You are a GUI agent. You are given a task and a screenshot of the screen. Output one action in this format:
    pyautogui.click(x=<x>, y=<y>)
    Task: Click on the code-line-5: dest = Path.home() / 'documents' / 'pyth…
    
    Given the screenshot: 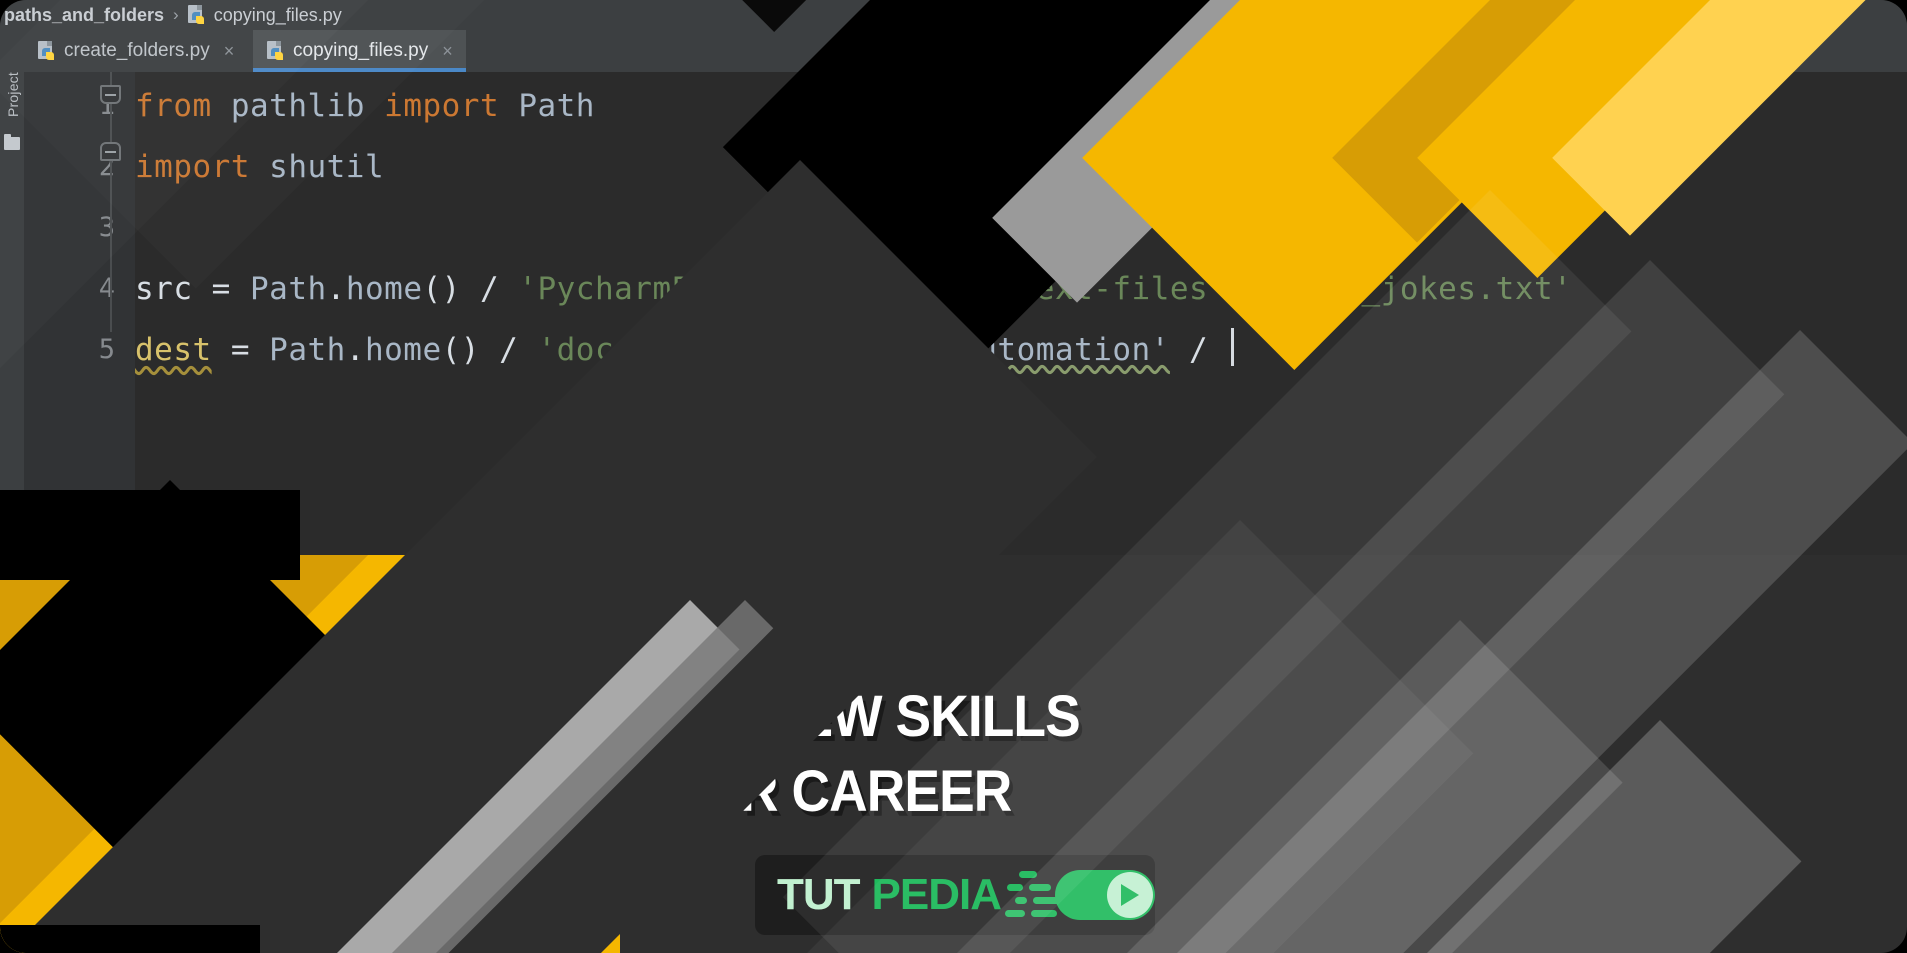 What is the action you would take?
    pyautogui.click(x=681, y=350)
    